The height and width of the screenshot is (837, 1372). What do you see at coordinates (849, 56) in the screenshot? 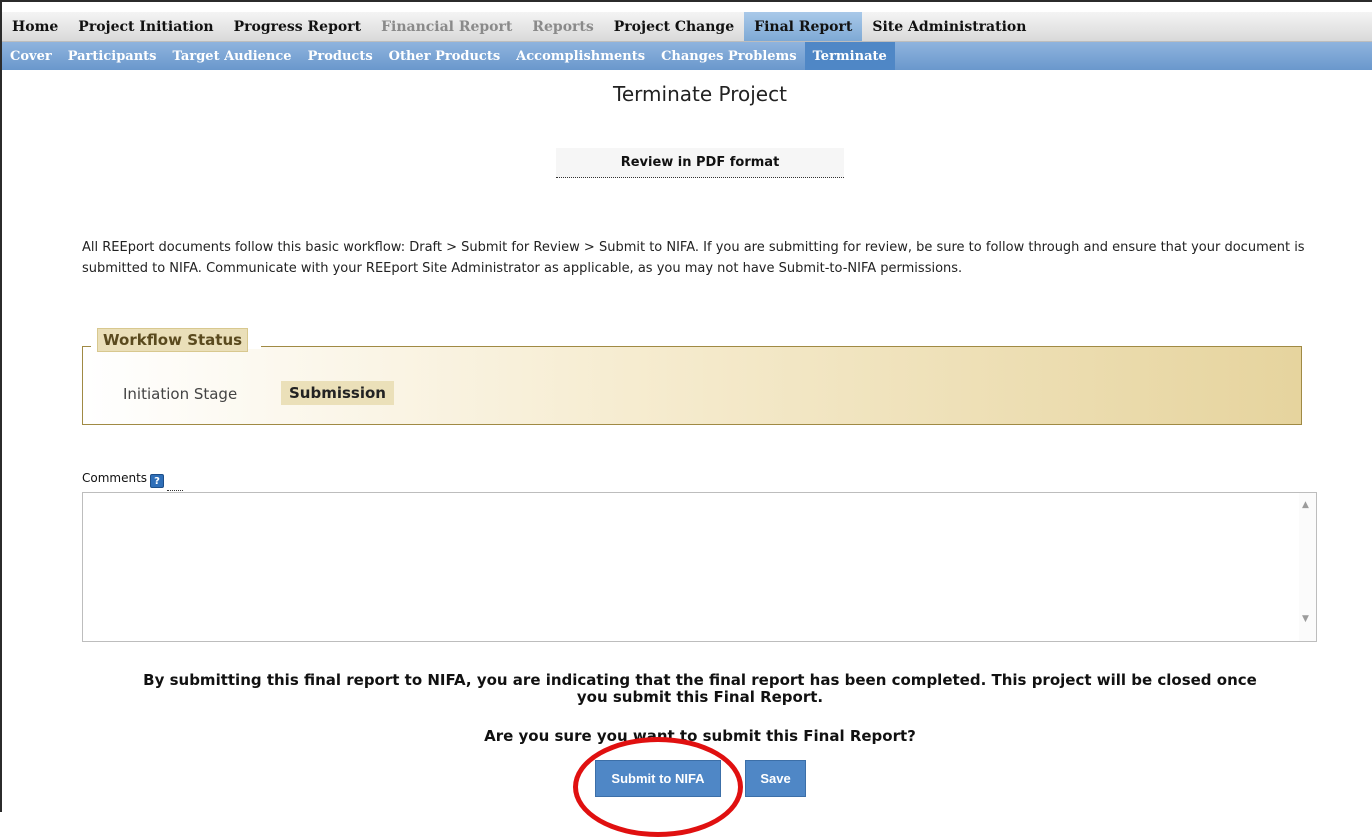
I see `subnav-tab-terminate: Terminate` at bounding box center [849, 56].